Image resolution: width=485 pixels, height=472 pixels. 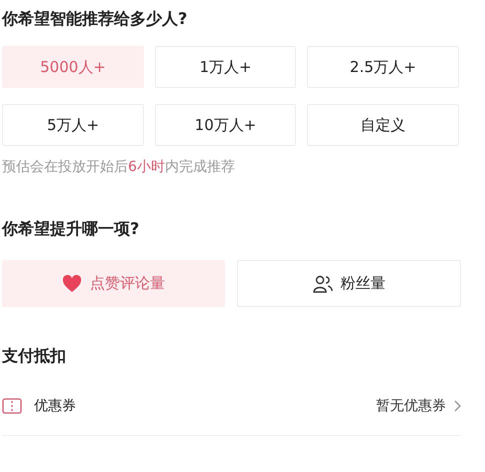 What do you see at coordinates (55, 406) in the screenshot?
I see `row-label: 优惠券` at bounding box center [55, 406].